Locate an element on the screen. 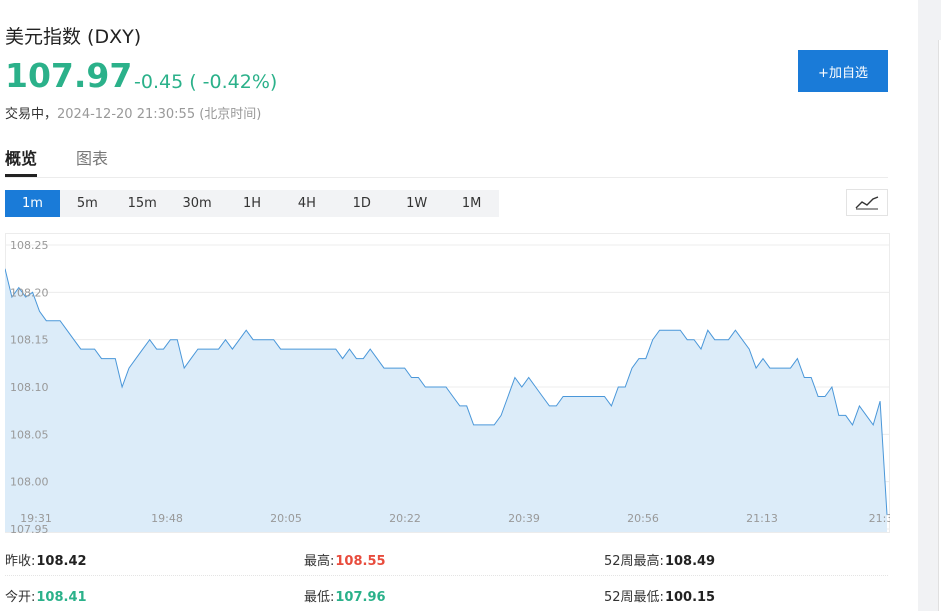 This screenshot has width=941, height=611. x-tick-label: 20:22 is located at coordinates (405, 518).